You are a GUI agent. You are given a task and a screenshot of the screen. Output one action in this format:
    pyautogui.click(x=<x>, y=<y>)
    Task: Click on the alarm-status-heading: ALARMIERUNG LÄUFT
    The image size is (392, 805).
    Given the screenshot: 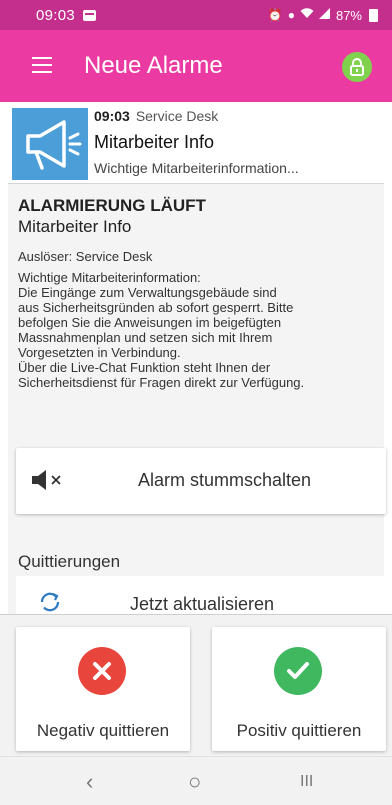 What is the action you would take?
    pyautogui.click(x=112, y=205)
    